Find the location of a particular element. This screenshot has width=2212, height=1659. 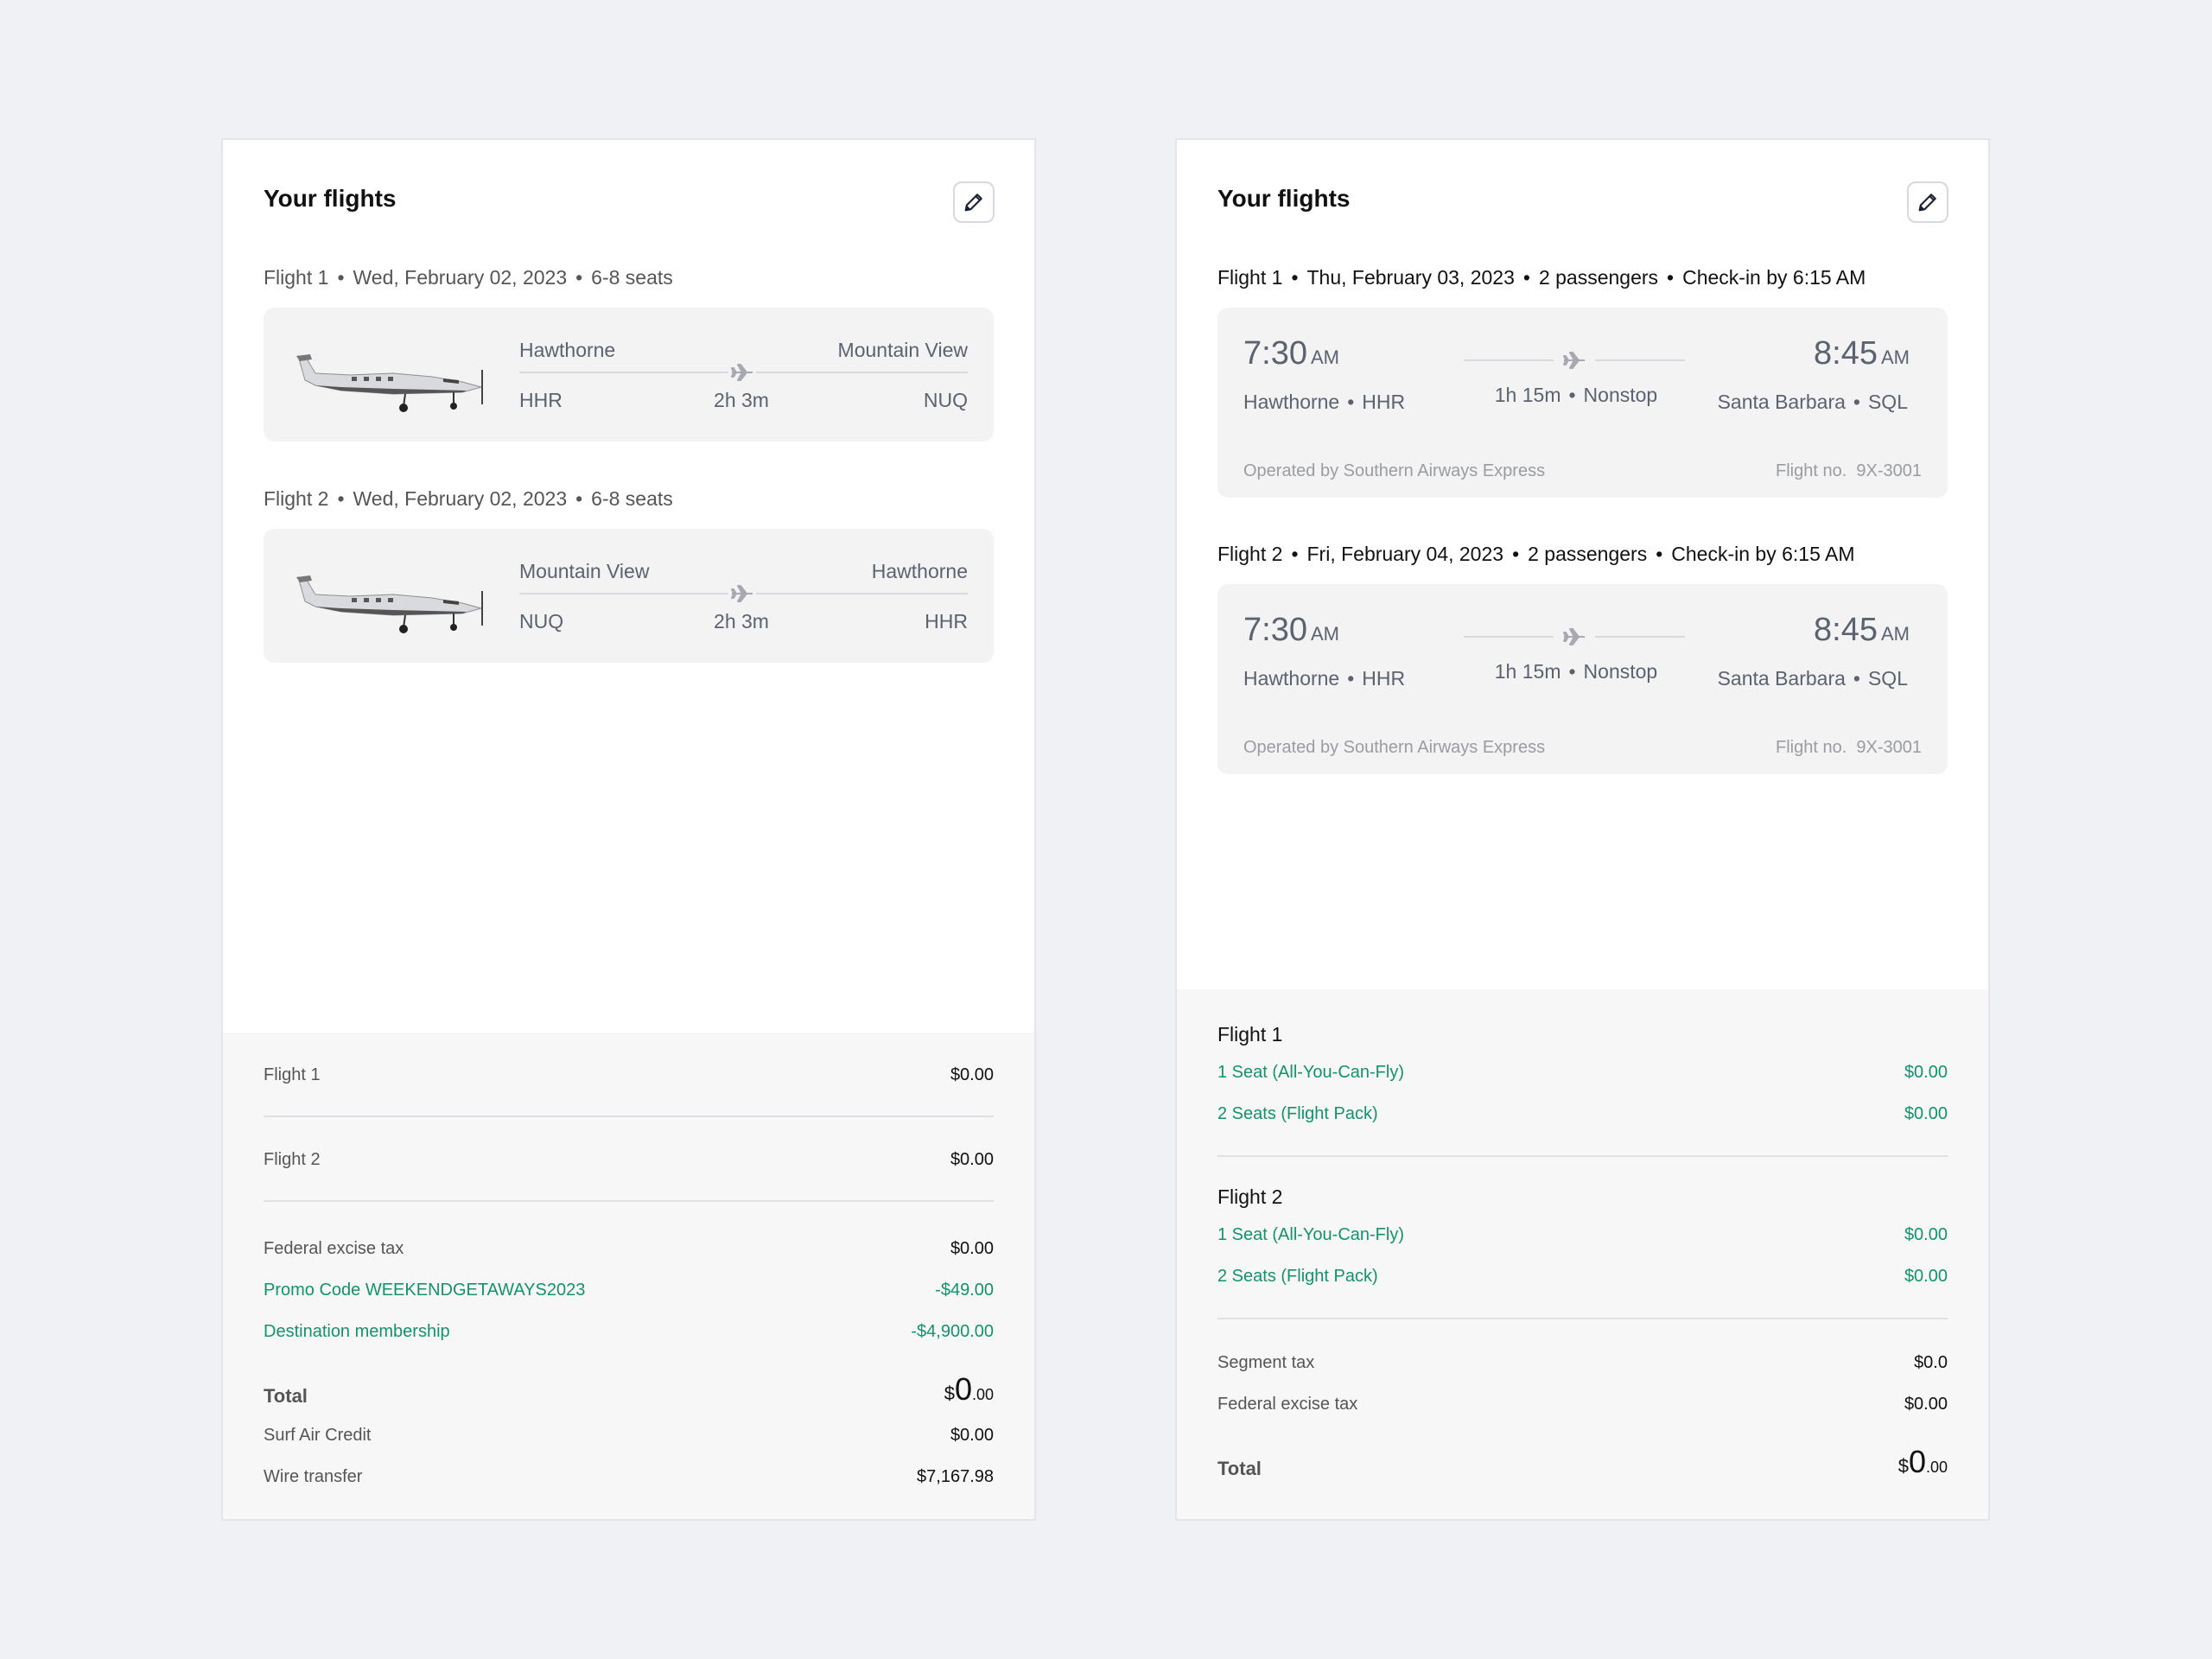

airport-code: SQL is located at coordinates (1887, 678).